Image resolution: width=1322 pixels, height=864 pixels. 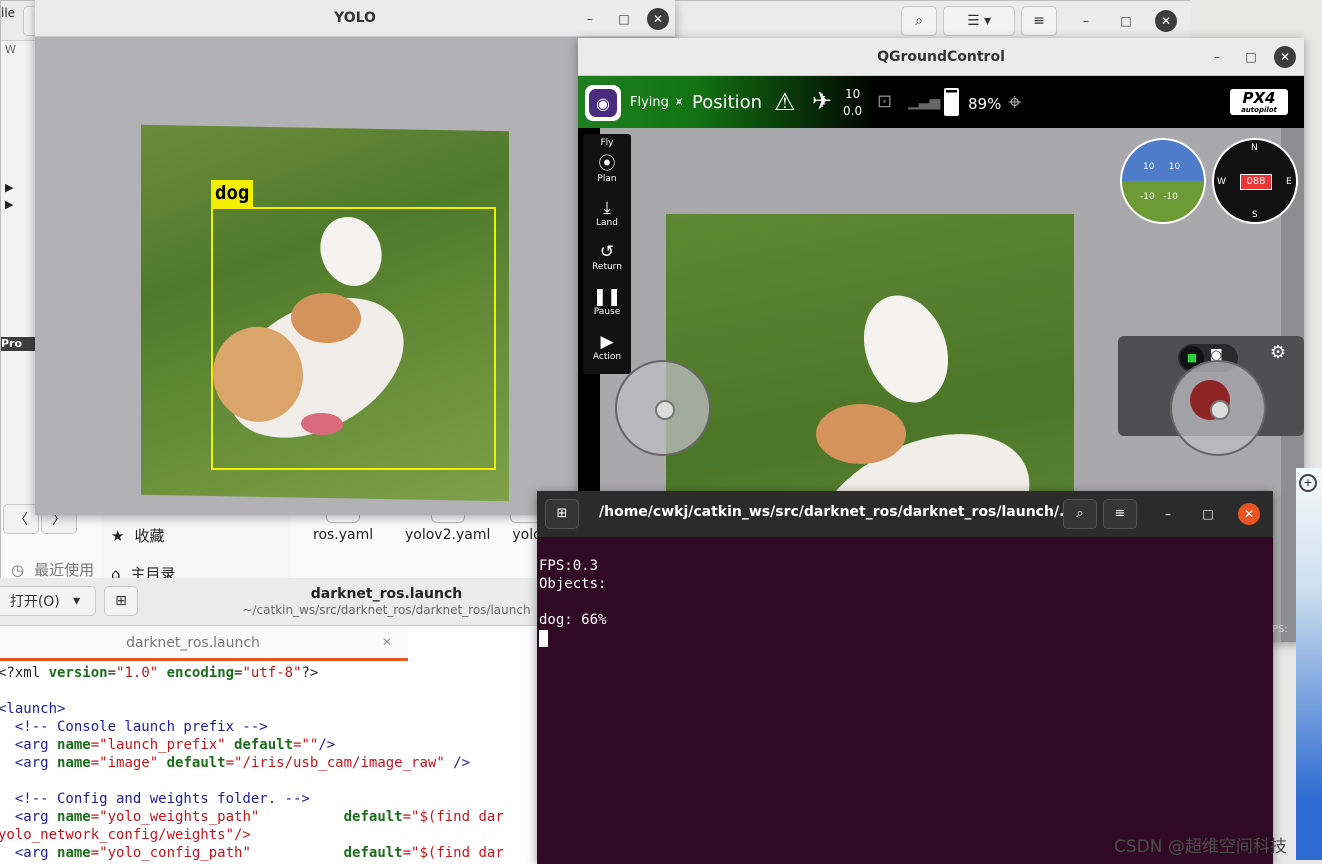 What do you see at coordinates (853, 111) in the screenshot?
I see `hdop-value: 0.0` at bounding box center [853, 111].